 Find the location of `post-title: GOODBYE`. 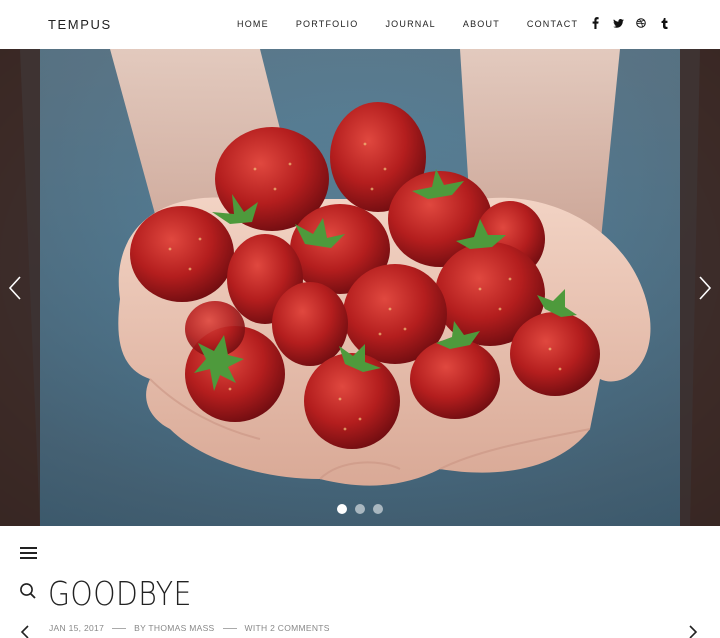

post-title: GOODBYE is located at coordinates (120, 593).